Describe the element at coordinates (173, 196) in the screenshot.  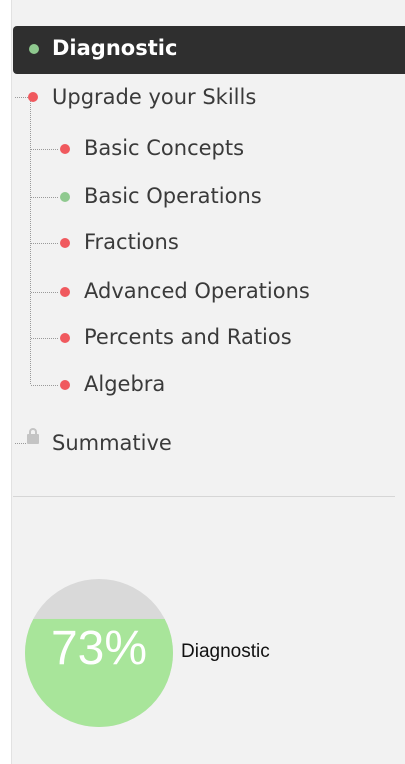
I see `nav-item-basic-operations: Basic Operations` at that location.